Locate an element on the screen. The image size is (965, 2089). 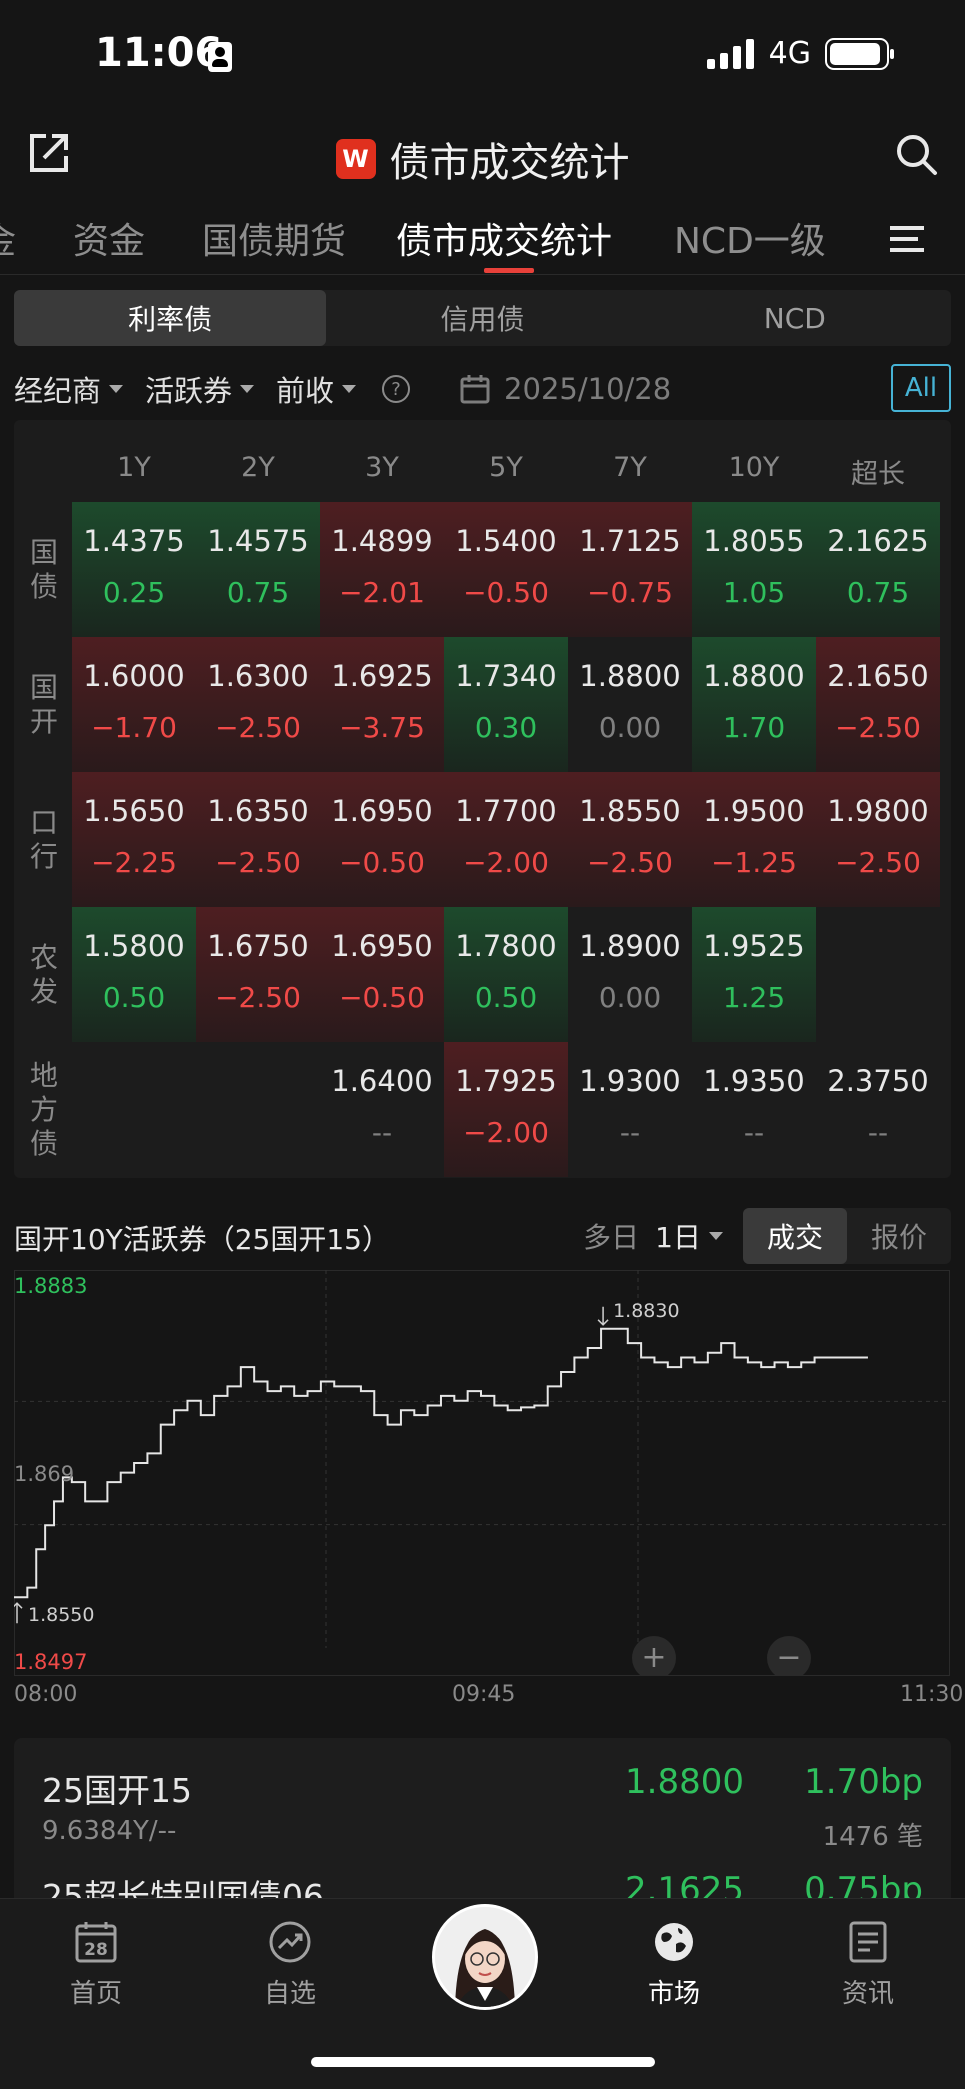
cell-yield: 1.6950 is located at coordinates (382, 946).